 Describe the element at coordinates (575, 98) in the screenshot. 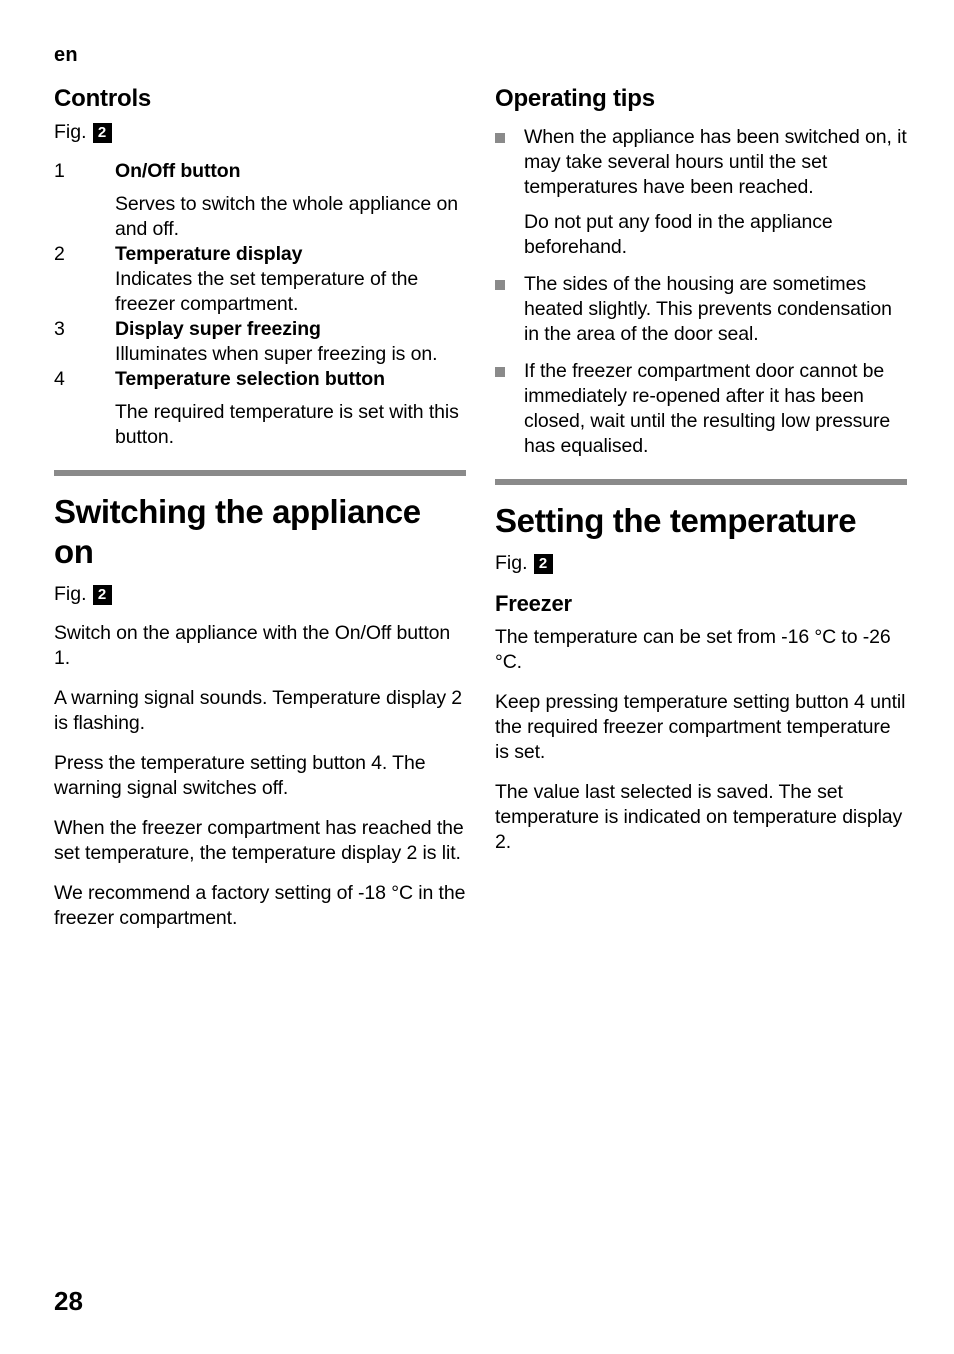

I see `operating-tips-heading: Operating tips` at that location.